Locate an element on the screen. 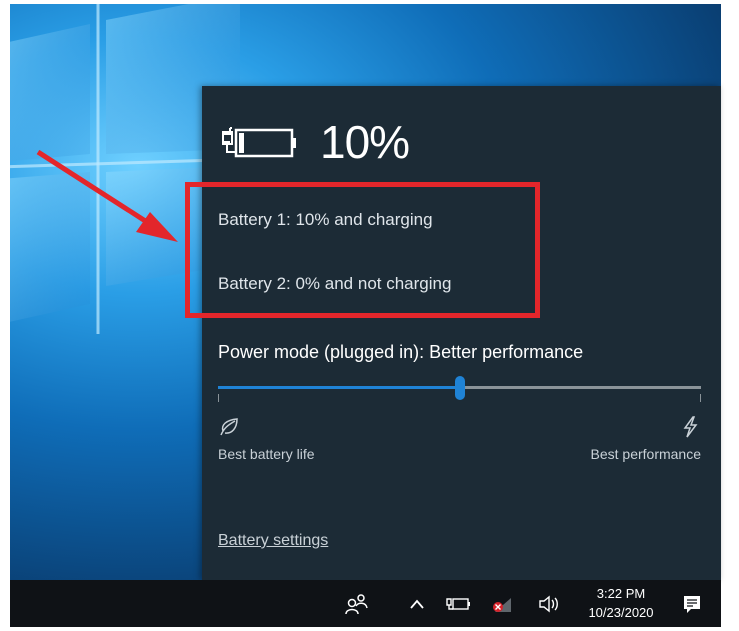 This screenshot has width=739, height=631. battery-icon is located at coordinates (458, 604).